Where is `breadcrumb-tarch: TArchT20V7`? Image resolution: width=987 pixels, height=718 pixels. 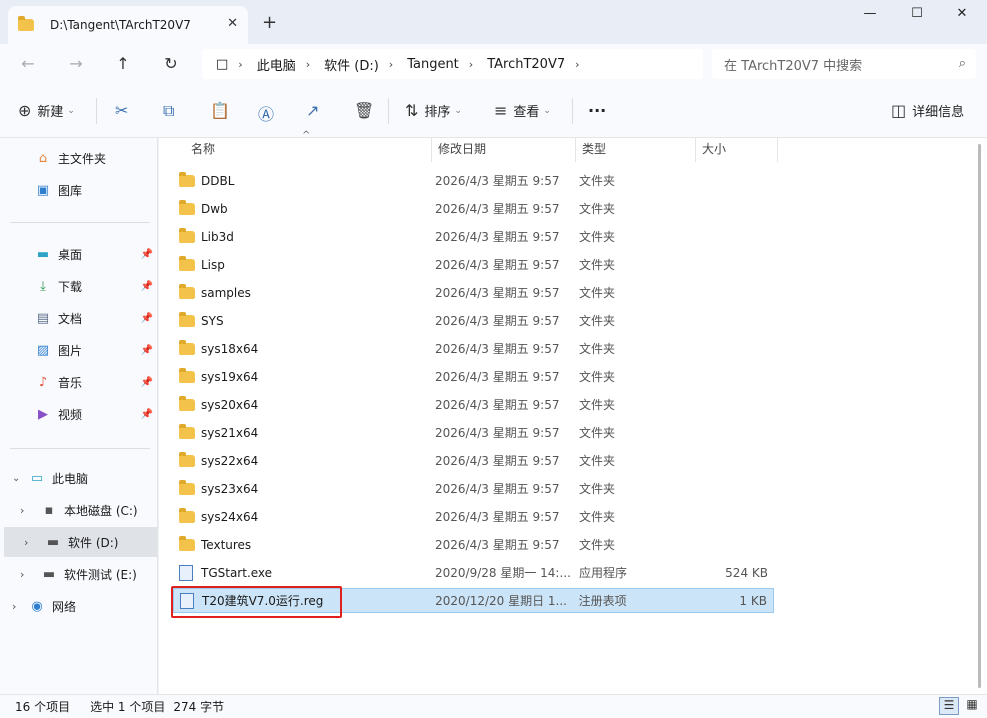 breadcrumb-tarch: TArchT20V7 is located at coordinates (526, 64).